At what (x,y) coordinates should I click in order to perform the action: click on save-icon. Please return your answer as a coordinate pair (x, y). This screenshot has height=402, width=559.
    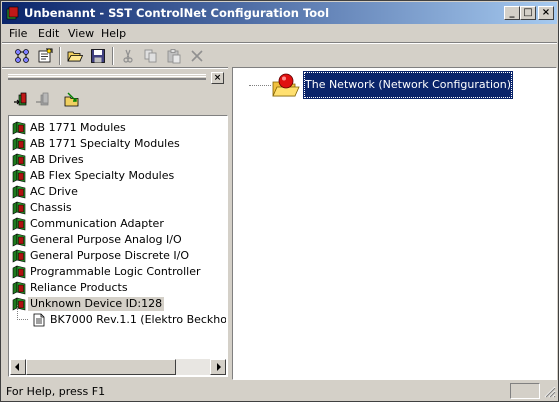
    Looking at the image, I should click on (98, 56).